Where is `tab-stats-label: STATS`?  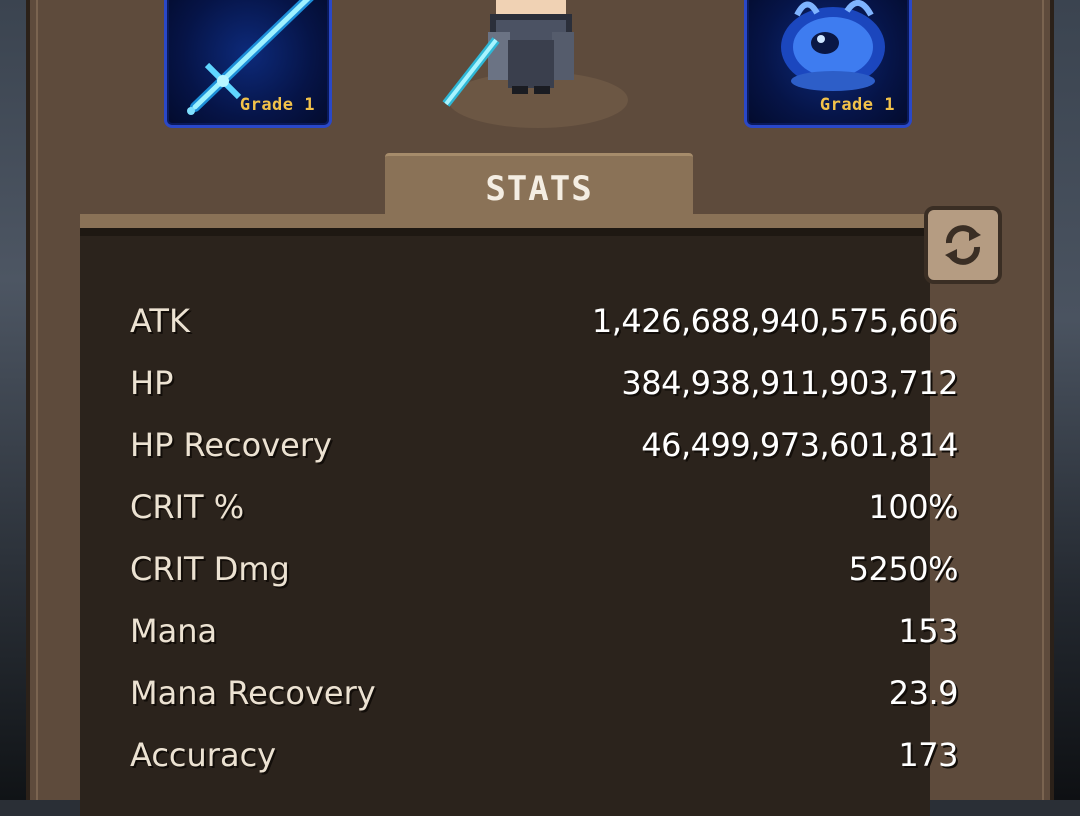 tab-stats-label: STATS is located at coordinates (539, 189).